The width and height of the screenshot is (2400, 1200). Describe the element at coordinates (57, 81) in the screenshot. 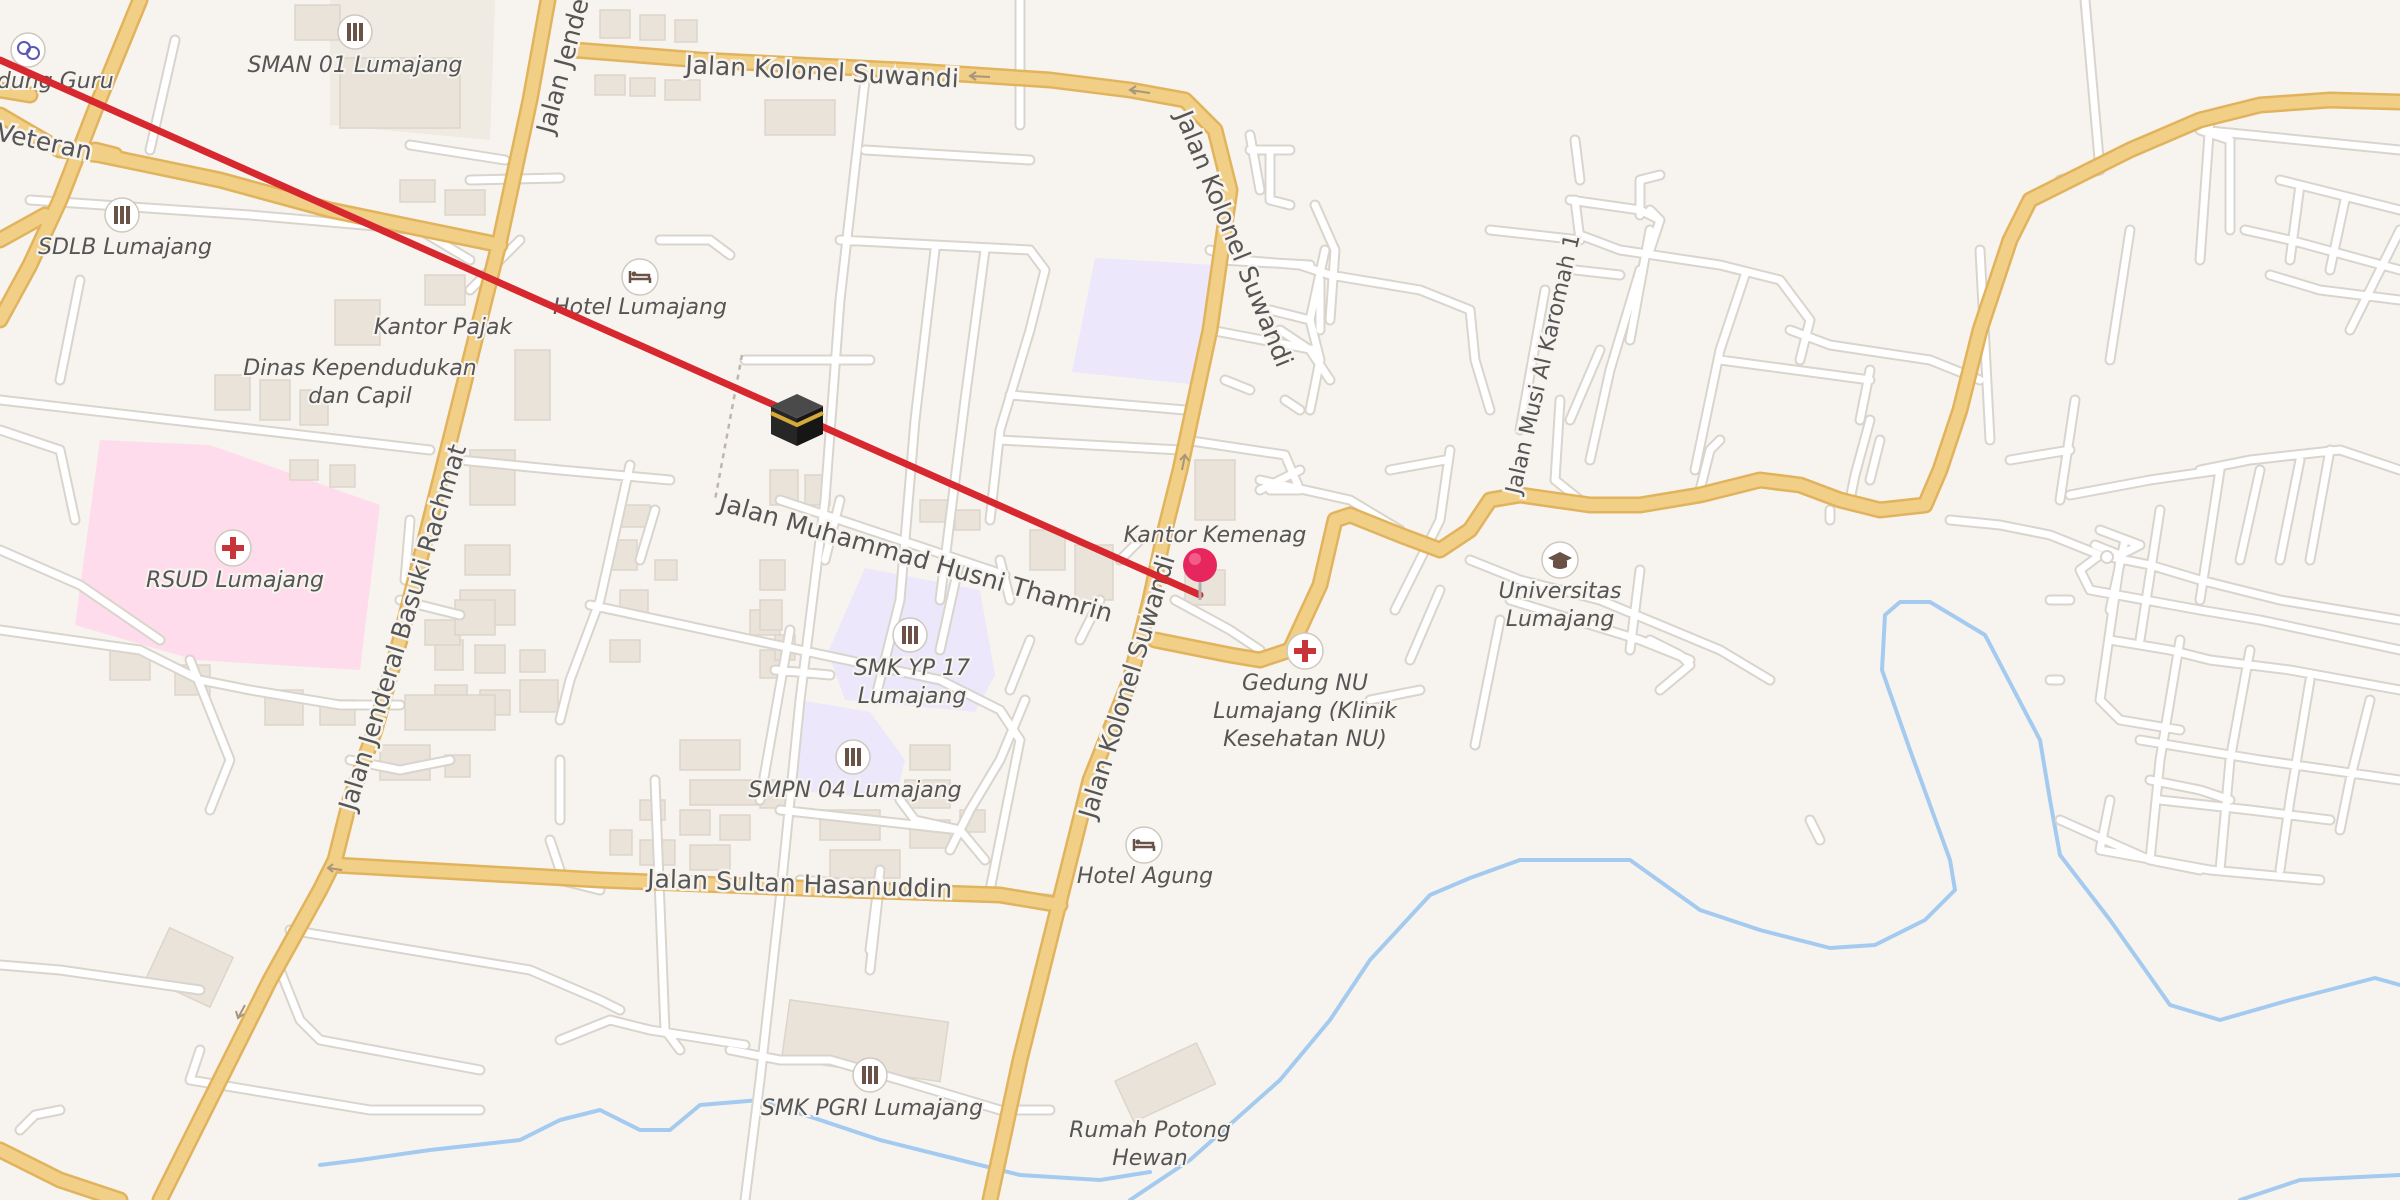

I see `poi-label-gedung-guru: Gedung Guru` at that location.